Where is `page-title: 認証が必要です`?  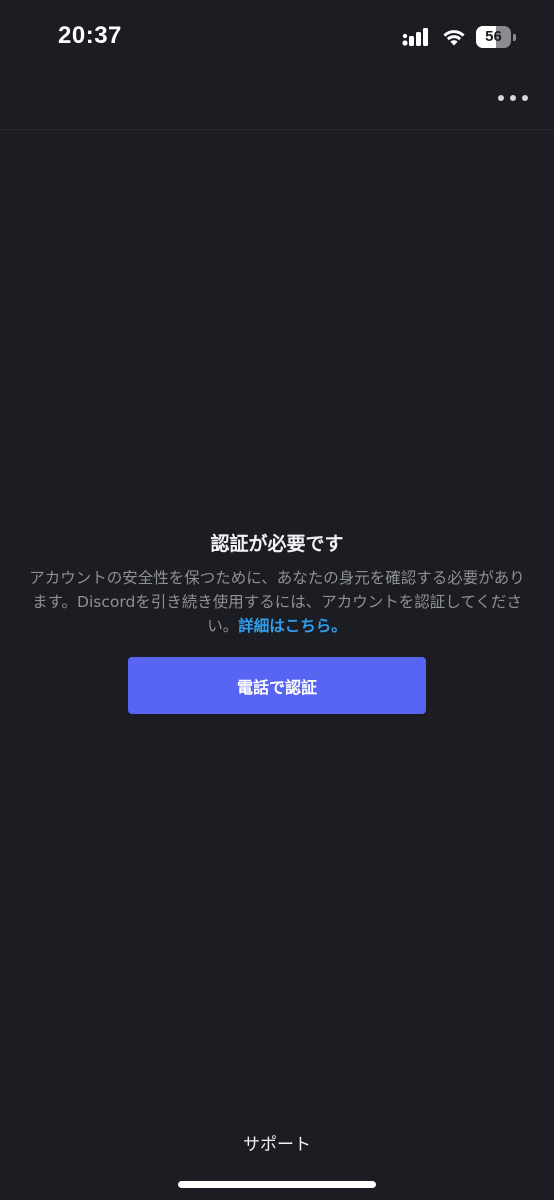 page-title: 認証が必要です is located at coordinates (277, 544).